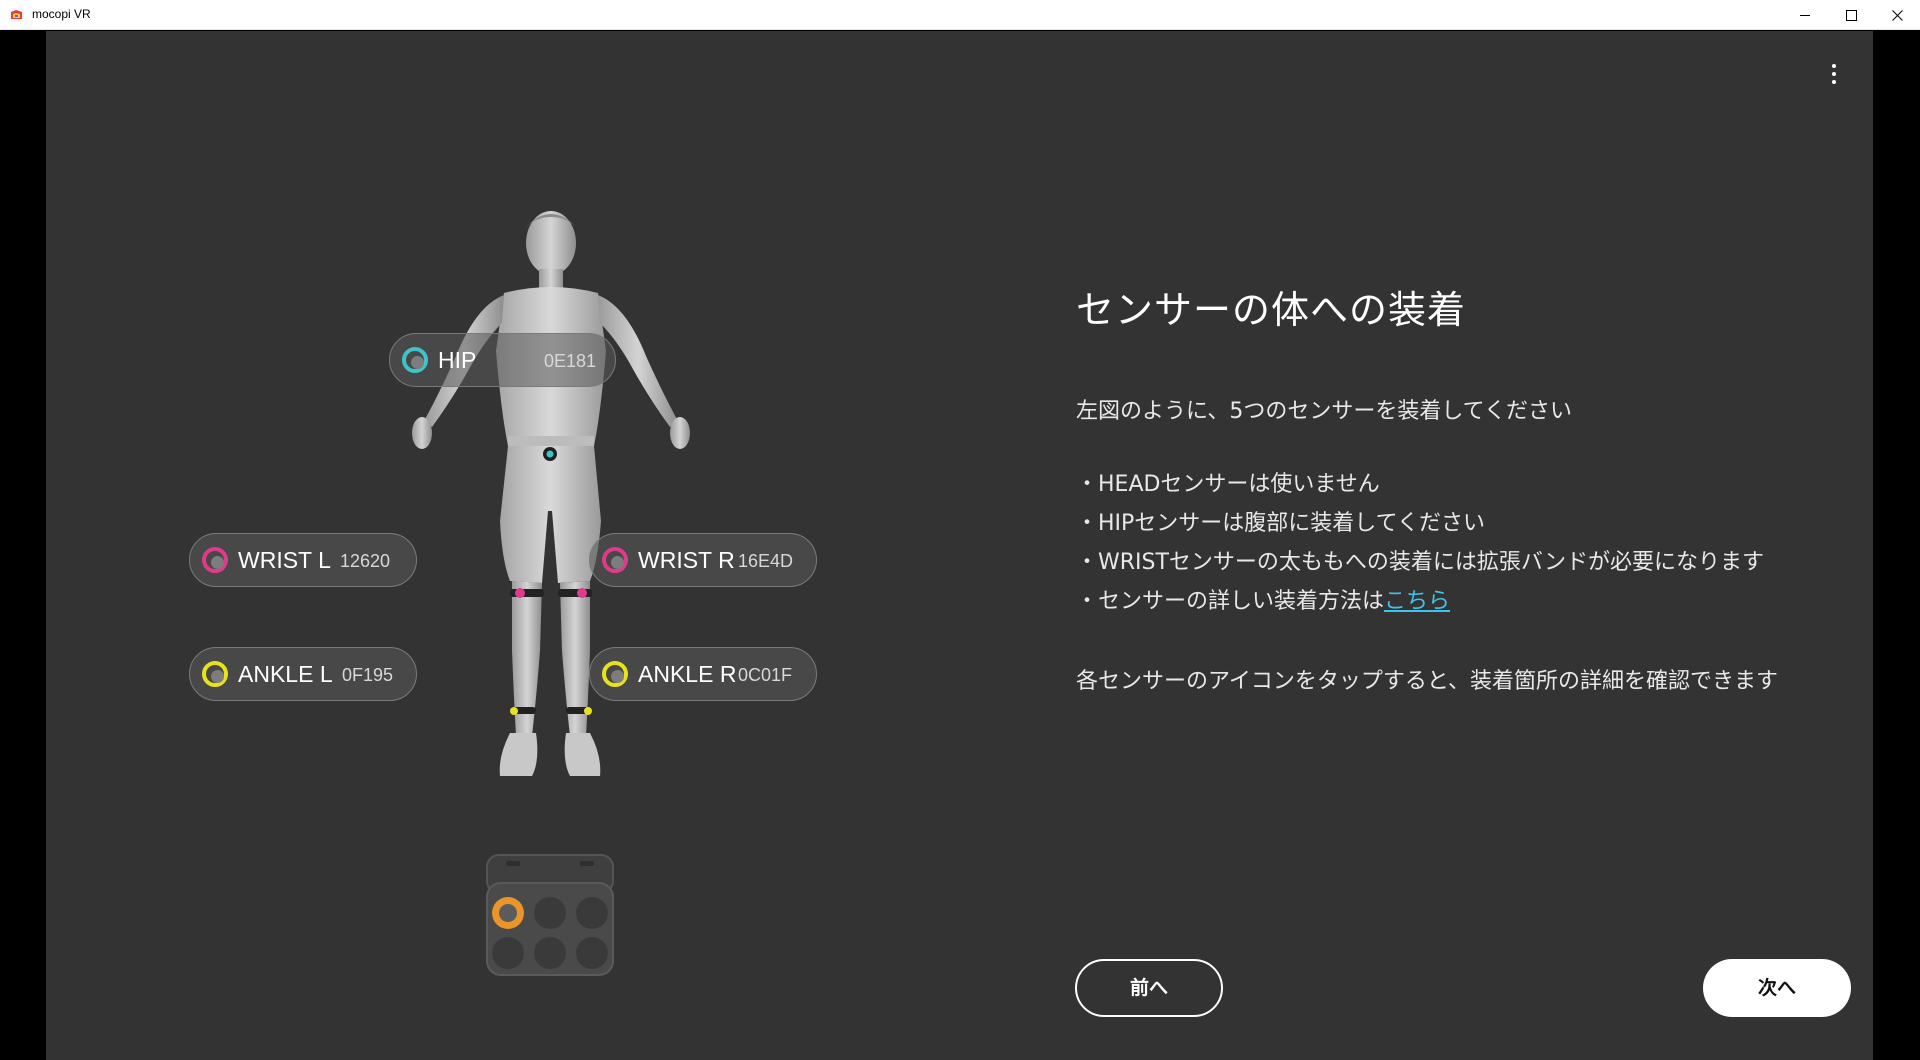 The height and width of the screenshot is (1060, 1920). I want to click on sensor-id: 0F195, so click(368, 675).